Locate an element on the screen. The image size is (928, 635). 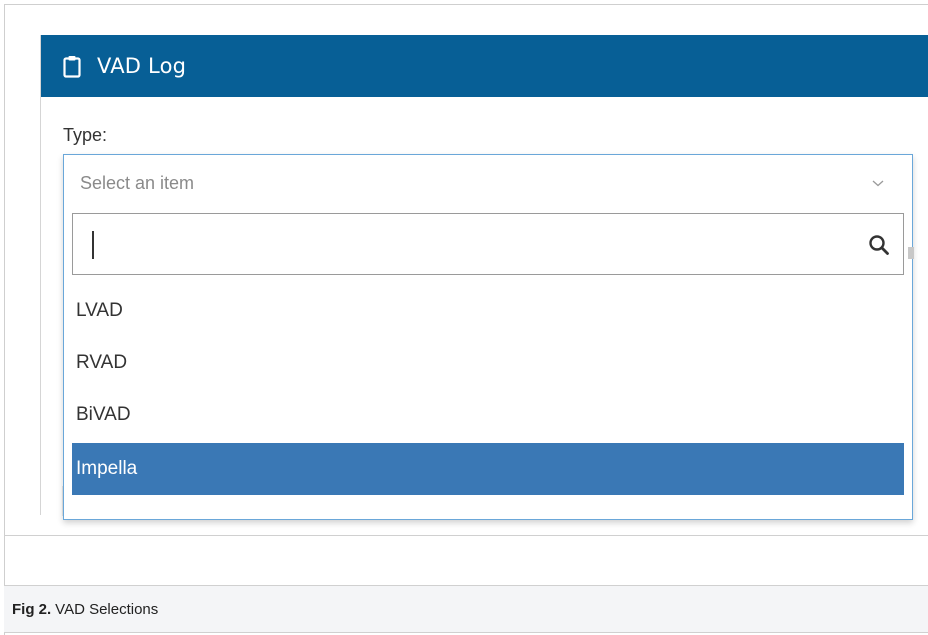
chevron-down-icon is located at coordinates (878, 183).